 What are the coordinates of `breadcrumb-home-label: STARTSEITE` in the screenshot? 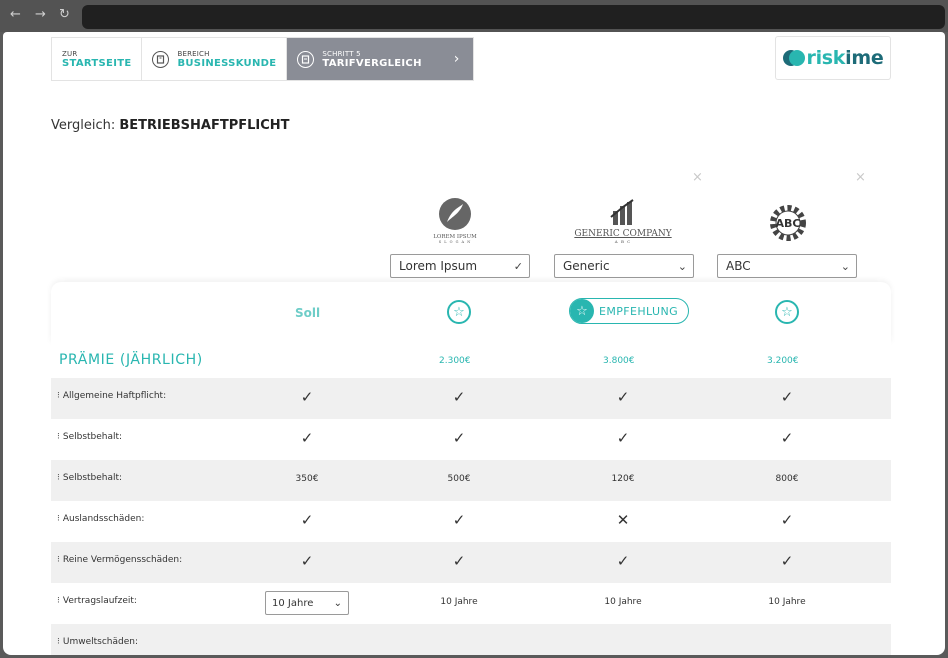 It's located at (97, 63).